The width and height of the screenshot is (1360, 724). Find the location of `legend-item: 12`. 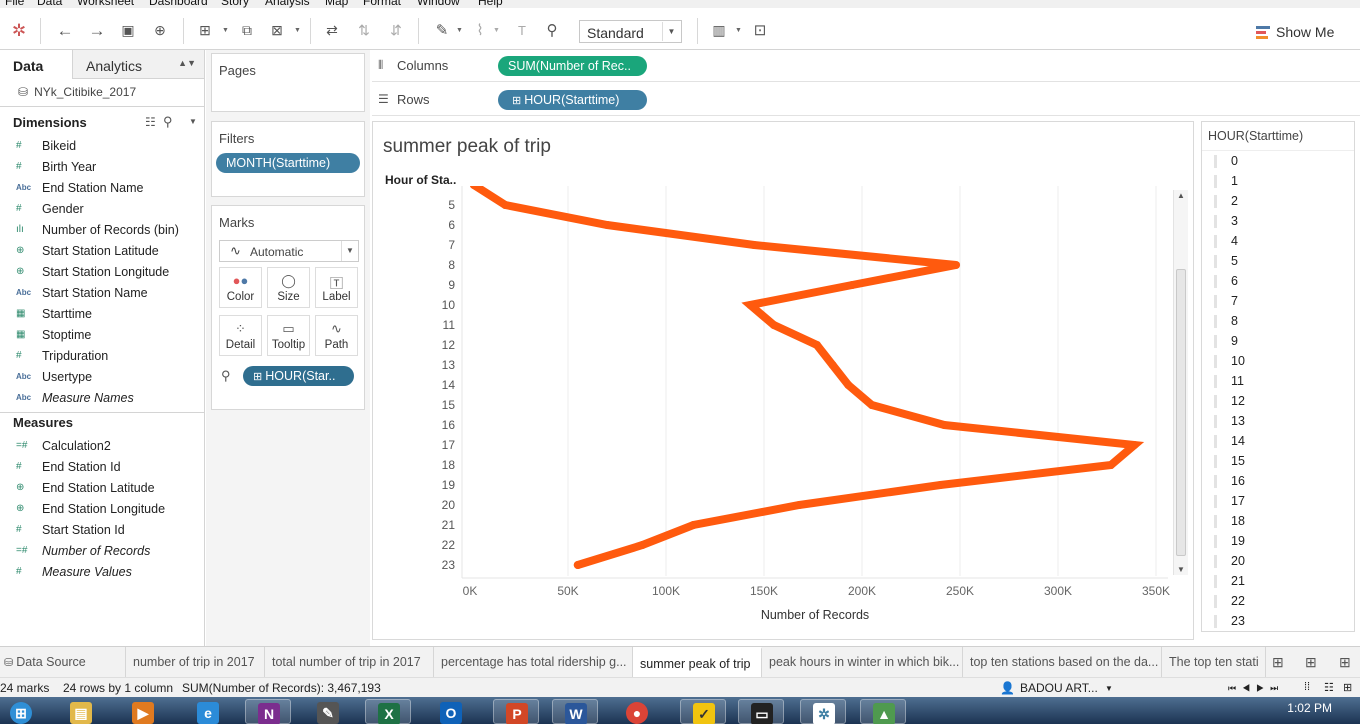

legend-item: 12 is located at coordinates (1229, 401).